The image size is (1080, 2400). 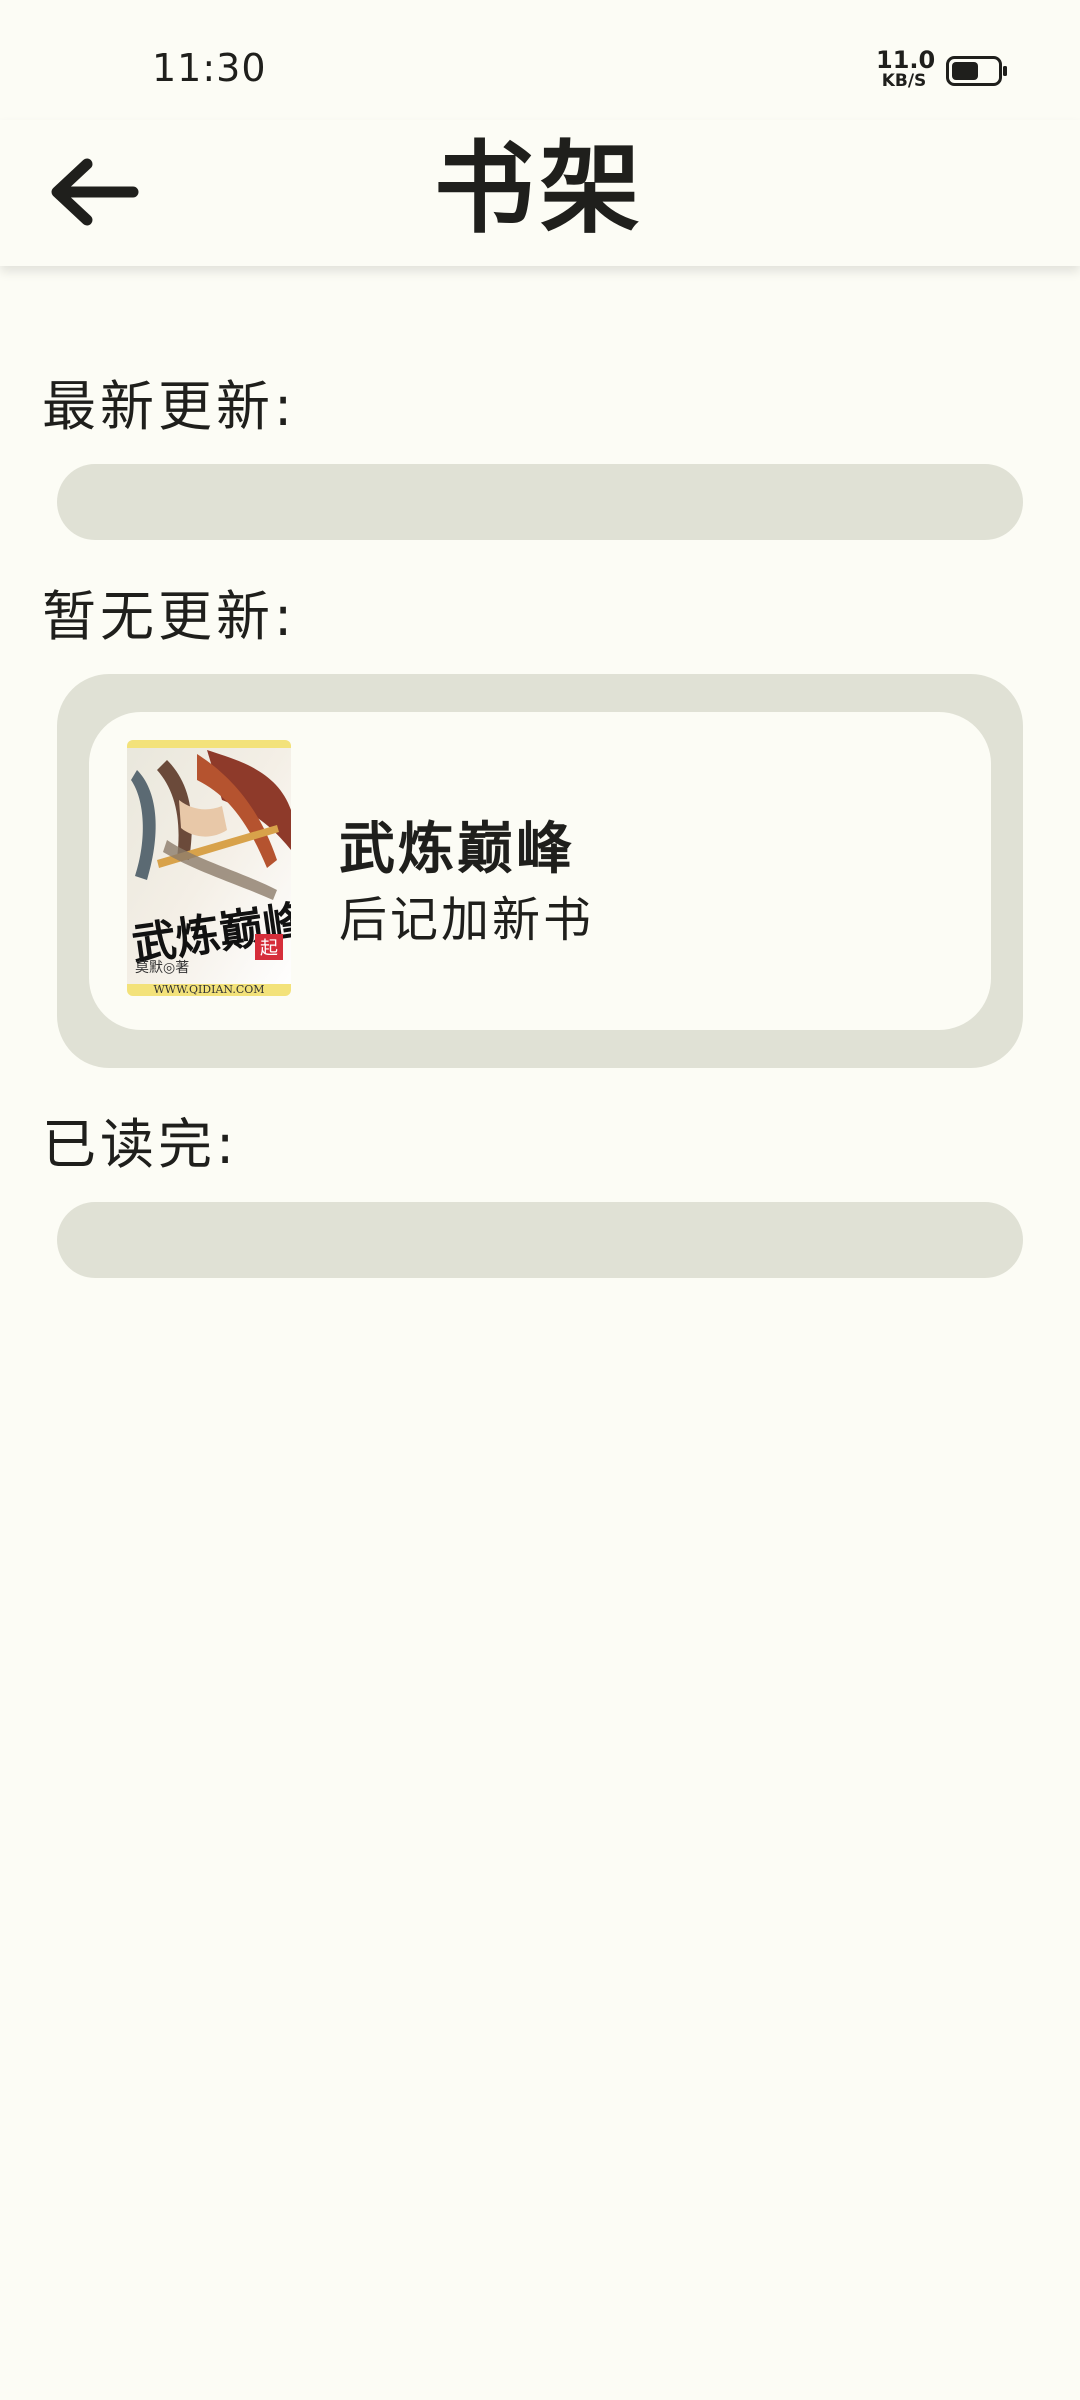 What do you see at coordinates (976, 71) in the screenshot?
I see `battery-icon` at bounding box center [976, 71].